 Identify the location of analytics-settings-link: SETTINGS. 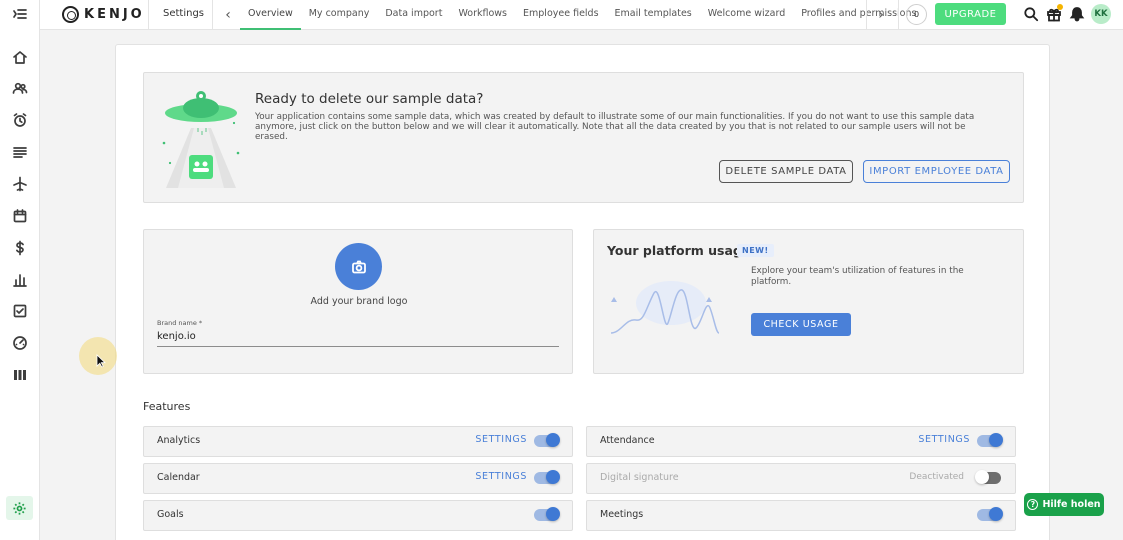
(501, 439).